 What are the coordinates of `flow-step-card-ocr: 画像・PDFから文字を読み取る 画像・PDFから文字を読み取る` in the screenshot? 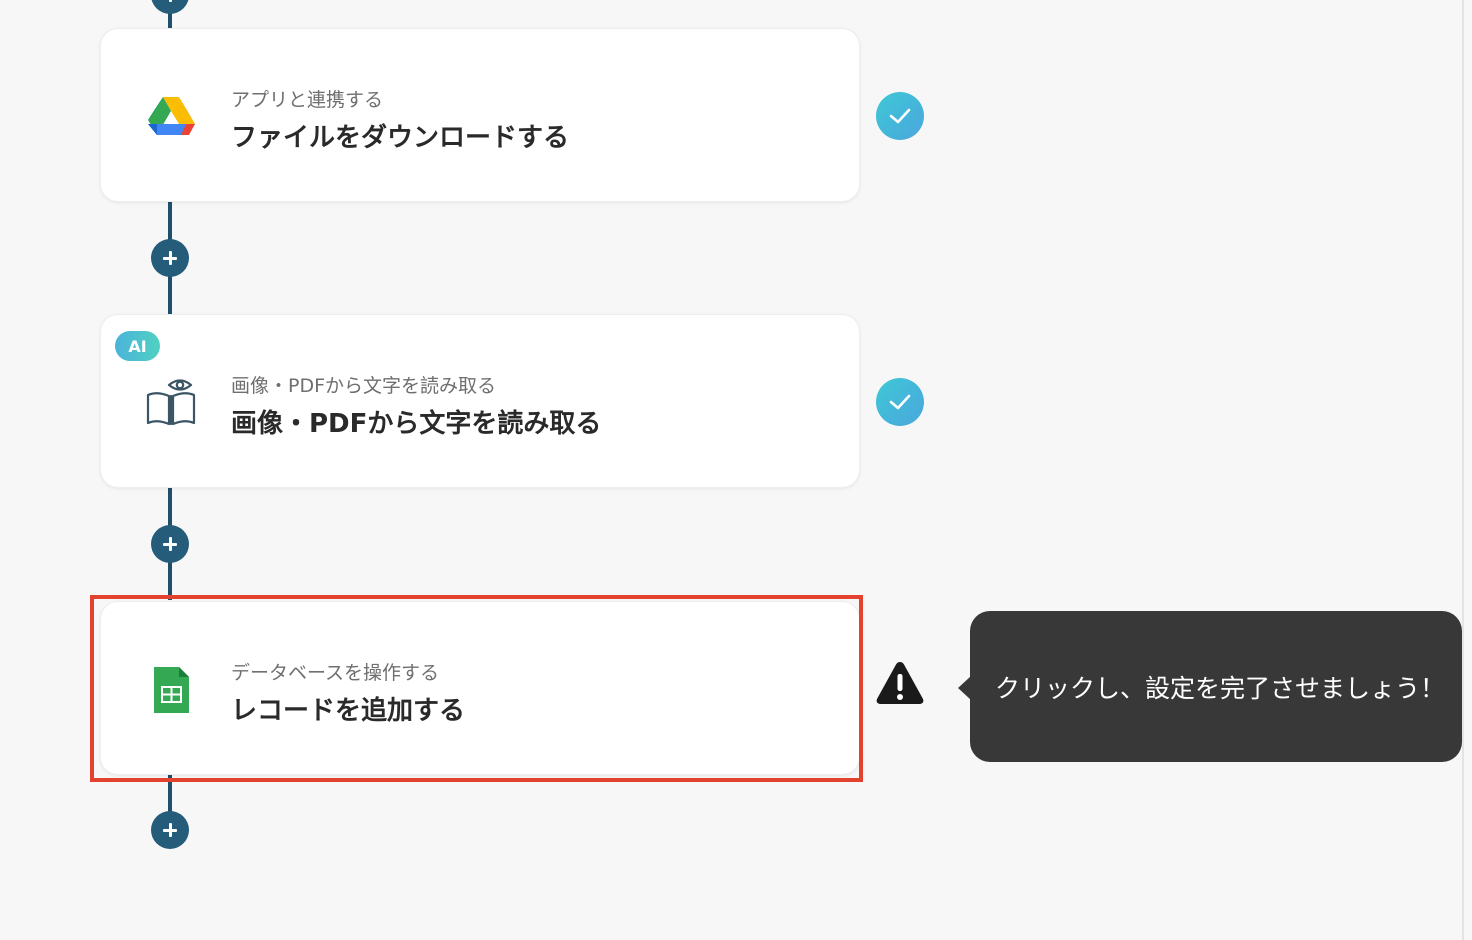 It's located at (480, 401).